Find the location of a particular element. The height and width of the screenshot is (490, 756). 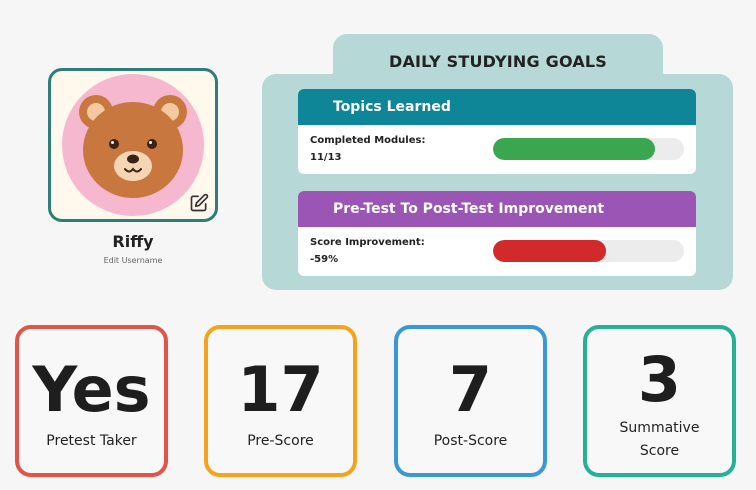

completed-modules-value: 11/13 is located at coordinates (326, 157).